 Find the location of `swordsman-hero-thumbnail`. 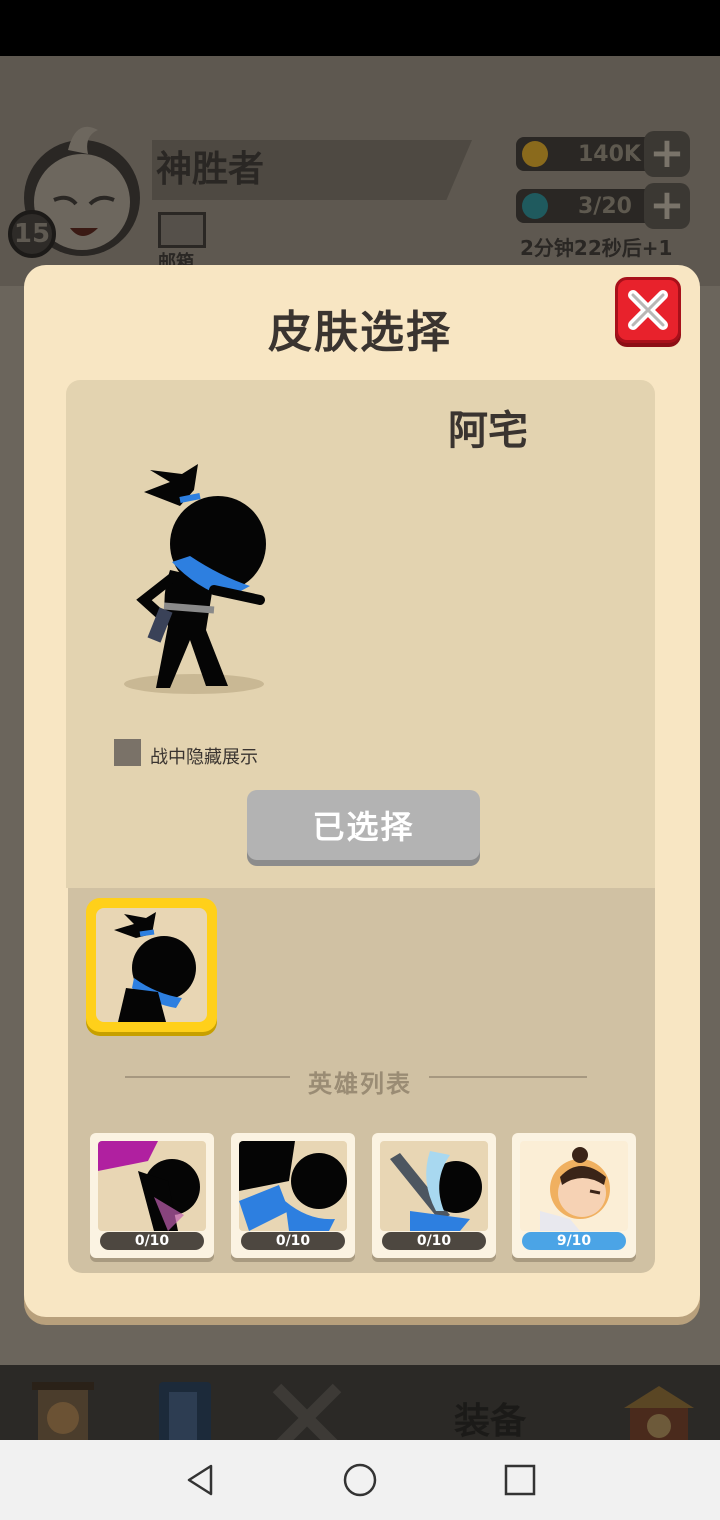

swordsman-hero-thumbnail is located at coordinates (436, 1191).